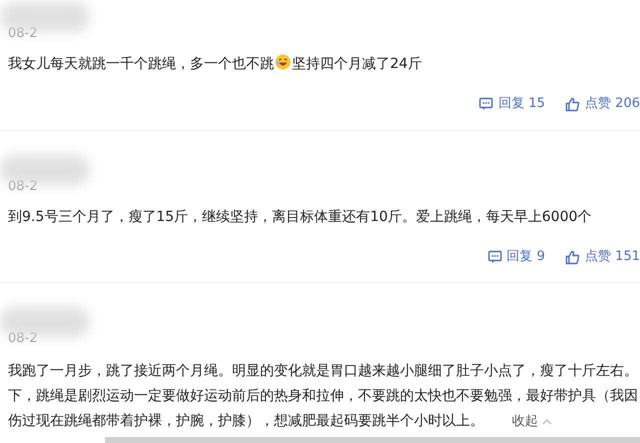 This screenshot has width=640, height=443. I want to click on chevron-up-icon, so click(547, 421).